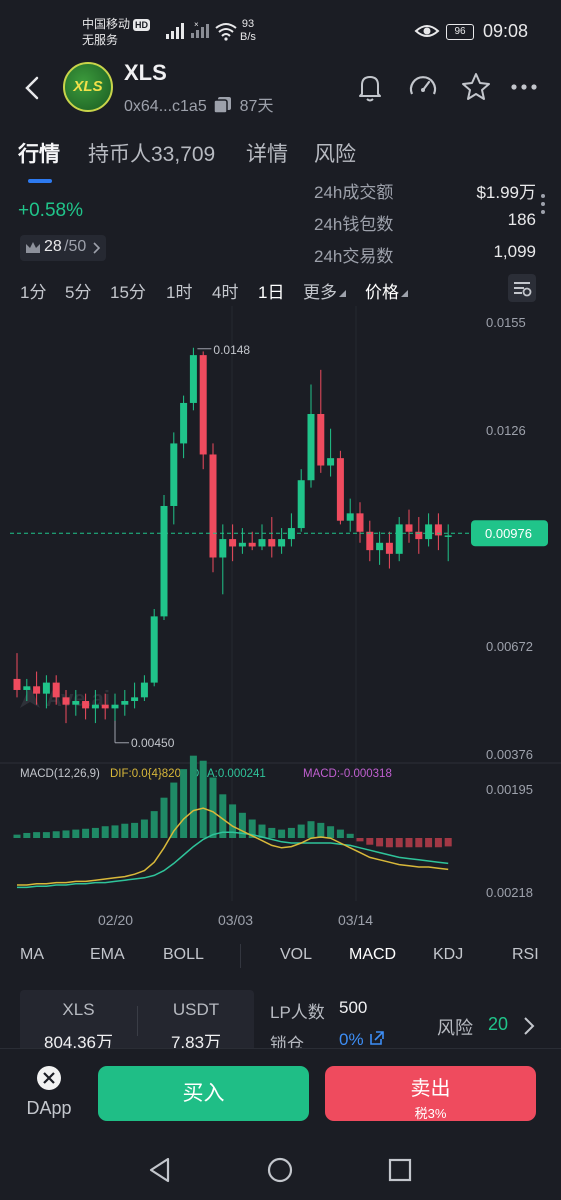  What do you see at coordinates (529, 1026) in the screenshot?
I see `chevron-right-icon` at bounding box center [529, 1026].